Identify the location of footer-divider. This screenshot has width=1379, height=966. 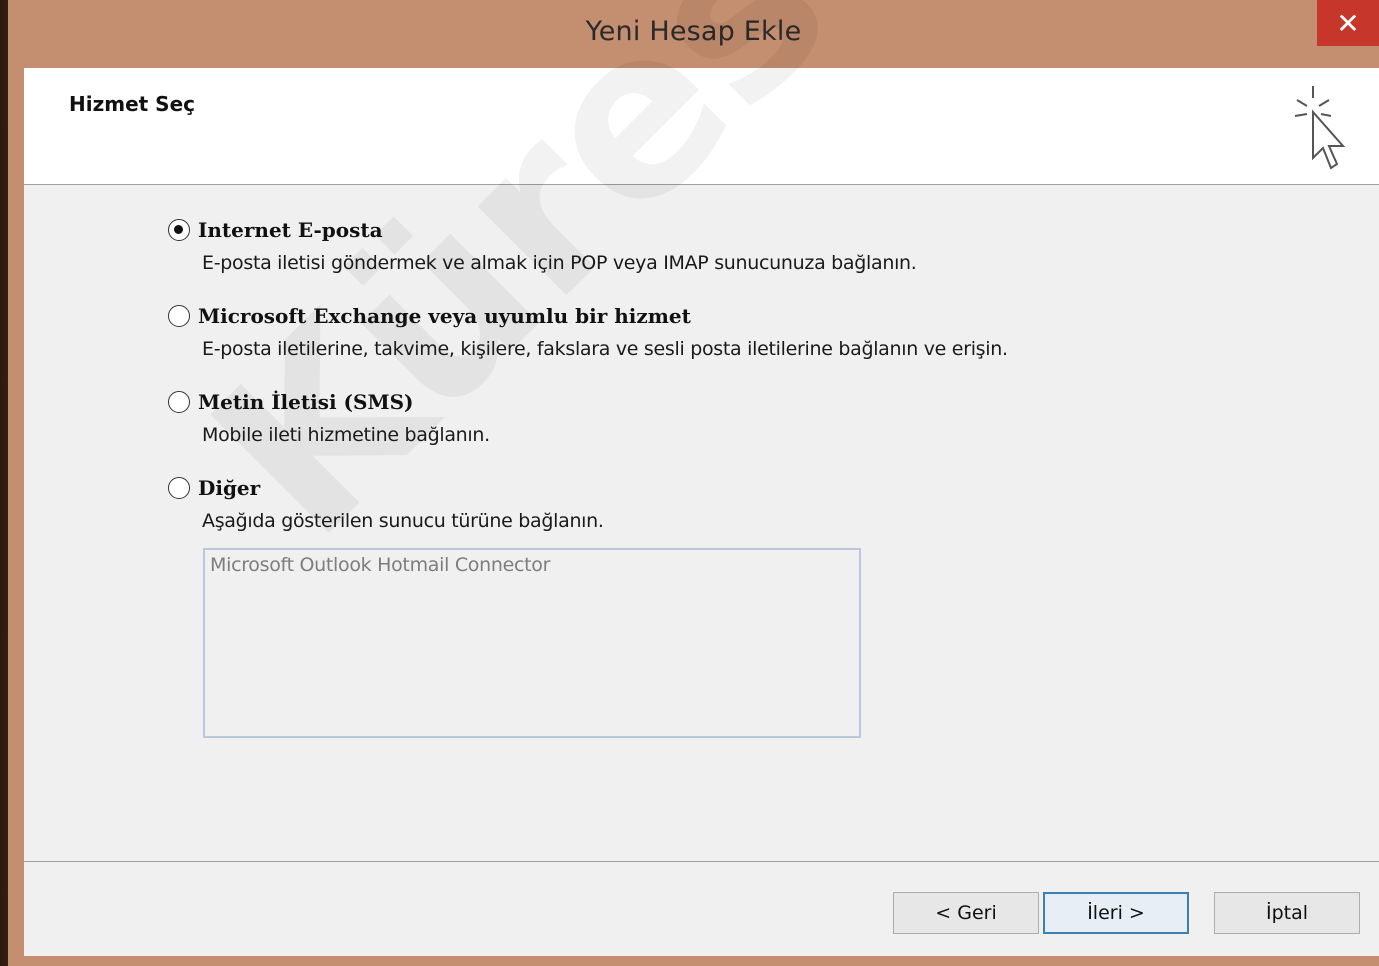
(701, 861).